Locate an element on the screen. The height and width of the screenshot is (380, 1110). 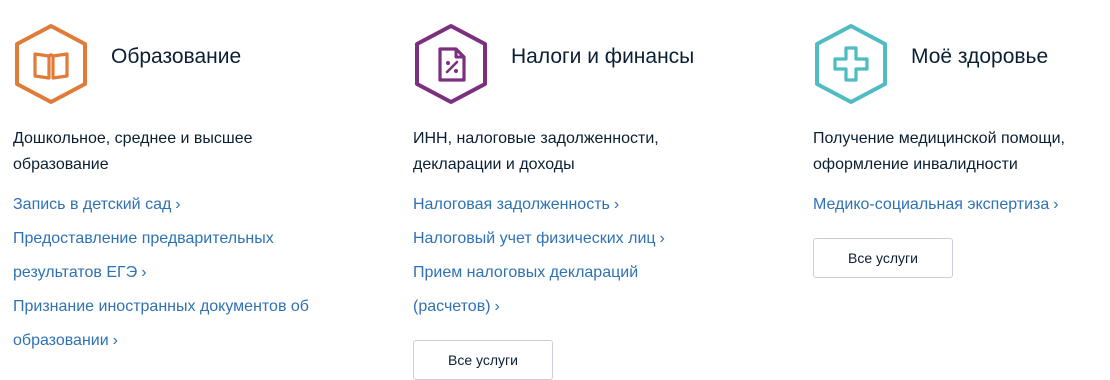
link-label: Прием налоговых деклараций (расчетов) is located at coordinates (526, 289).